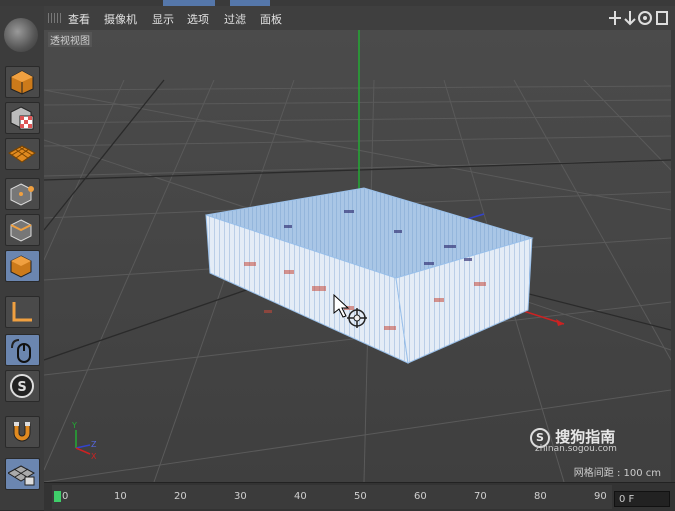  I want to click on workplane-mode-button, so click(22, 154).